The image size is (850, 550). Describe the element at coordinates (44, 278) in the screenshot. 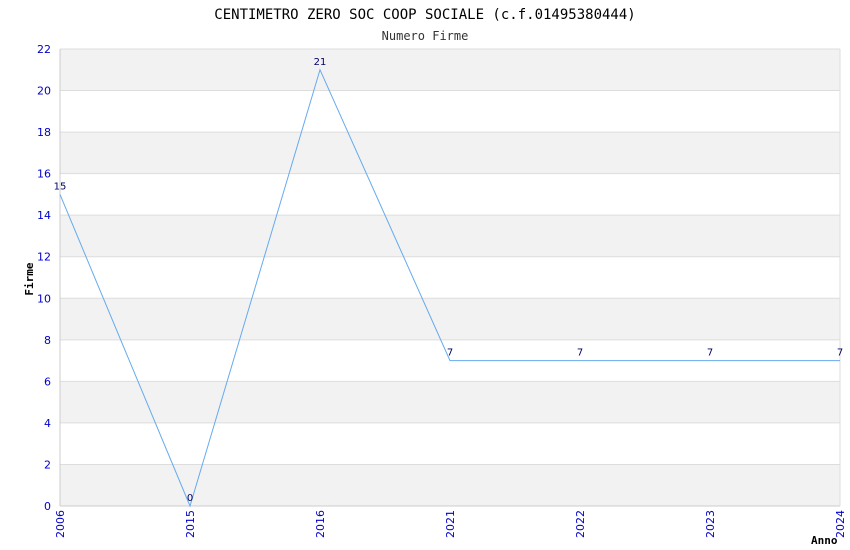

I see `y-axis-ticks: 0 2 4 6 8 10 12 14 16 18 20 22` at that location.